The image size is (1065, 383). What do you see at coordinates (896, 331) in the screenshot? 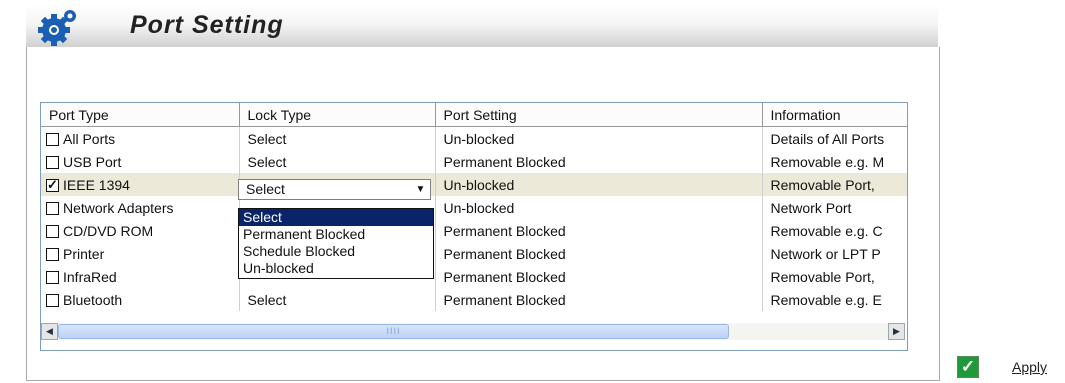
I see `scroll-right-icon: ▶` at bounding box center [896, 331].